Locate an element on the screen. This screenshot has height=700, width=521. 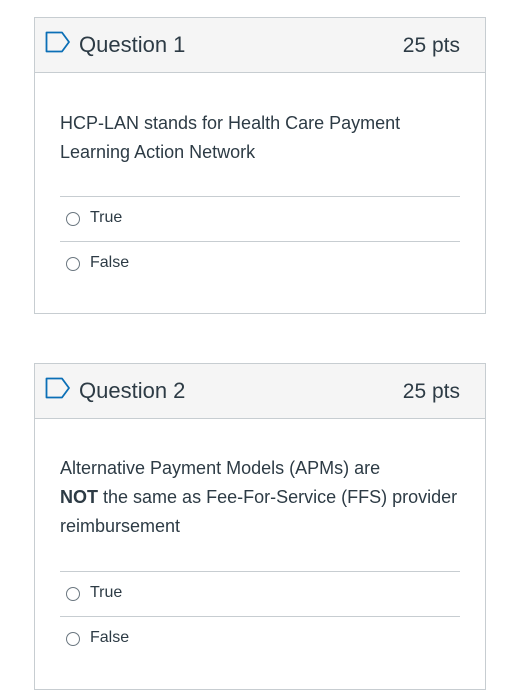
question-title: Question 2 is located at coordinates (132, 390).